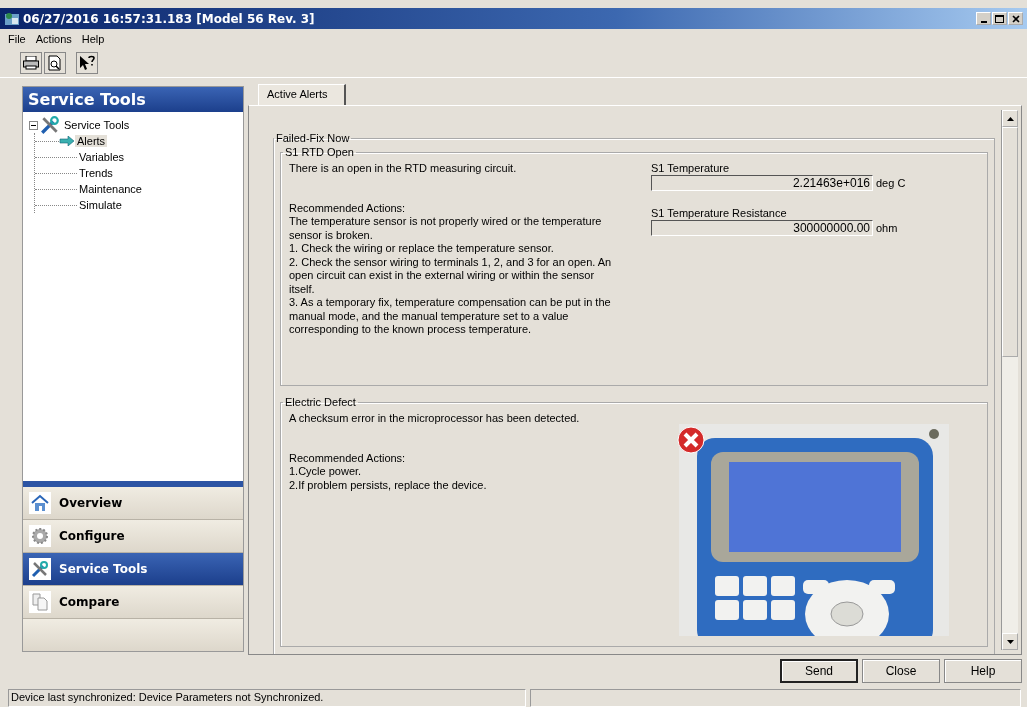  I want to click on menu-item: File, so click(17, 38).